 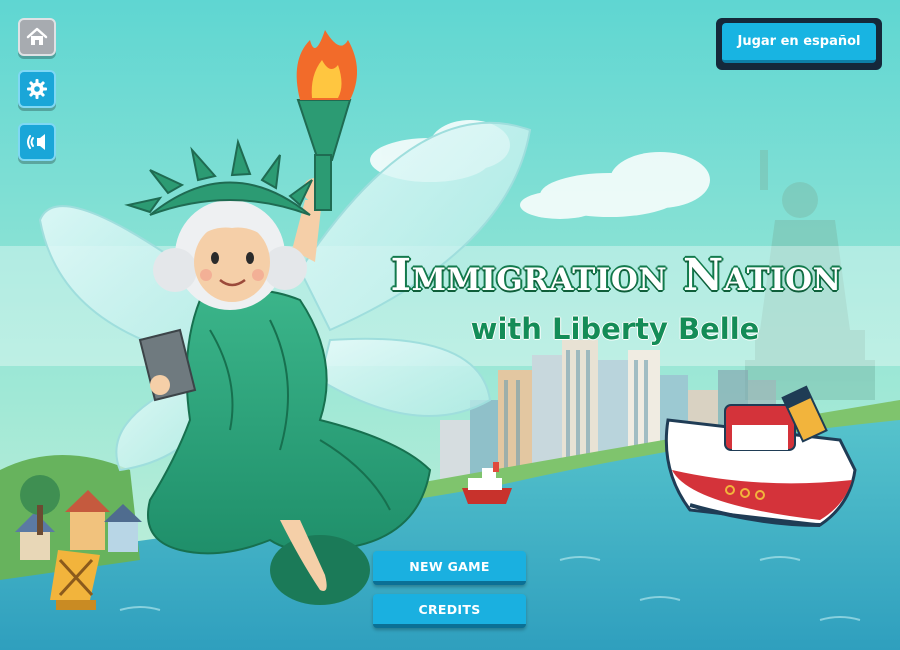 What do you see at coordinates (449, 611) in the screenshot?
I see `credits-button: CREDITS` at bounding box center [449, 611].